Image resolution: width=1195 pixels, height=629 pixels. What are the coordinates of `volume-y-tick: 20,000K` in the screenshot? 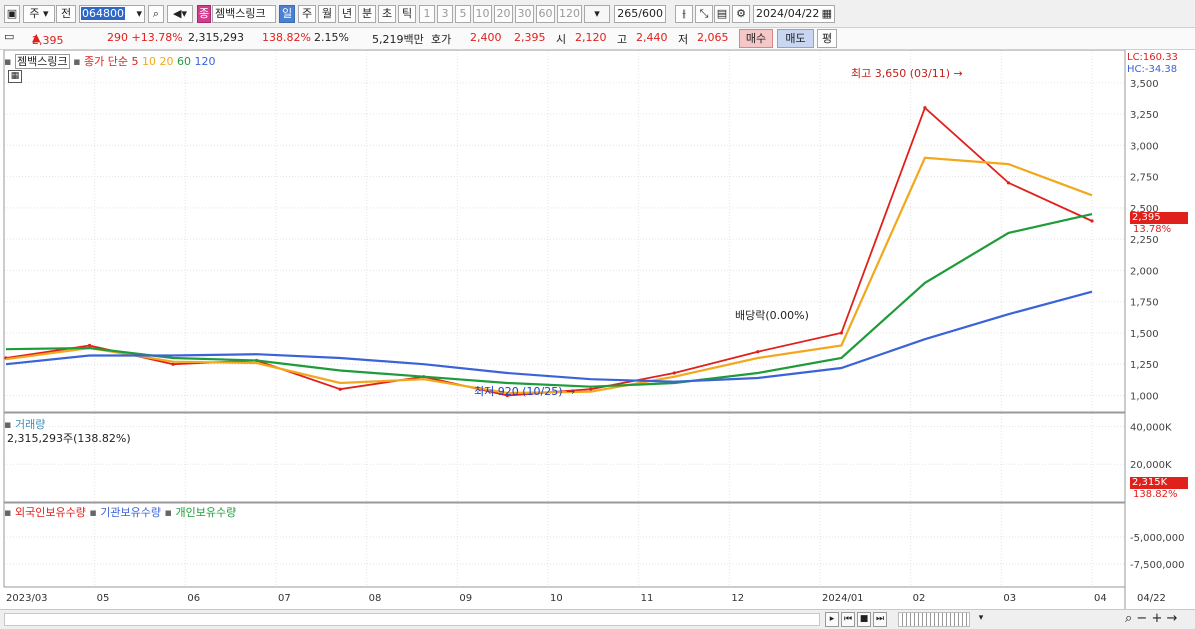 It's located at (1151, 465).